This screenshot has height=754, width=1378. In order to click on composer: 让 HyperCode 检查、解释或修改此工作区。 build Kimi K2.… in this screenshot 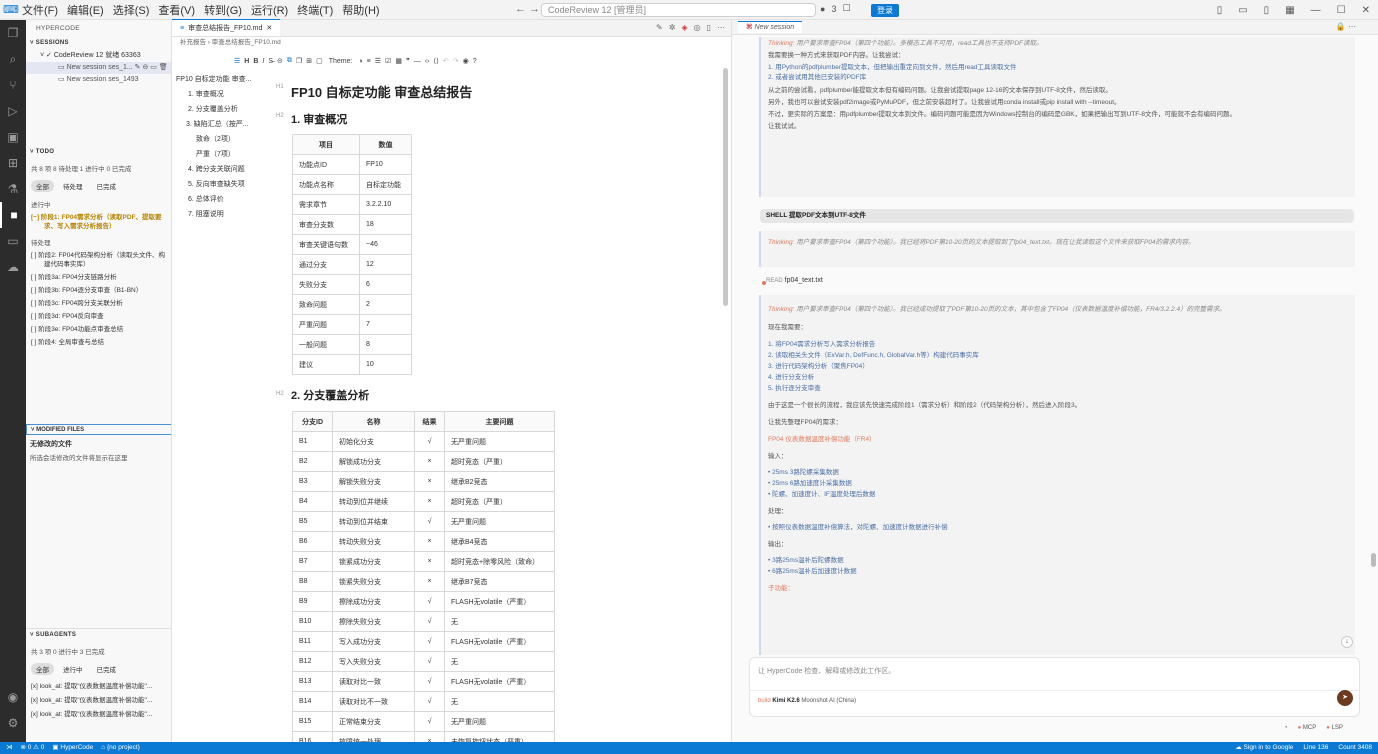, I will do `click(1054, 687)`.